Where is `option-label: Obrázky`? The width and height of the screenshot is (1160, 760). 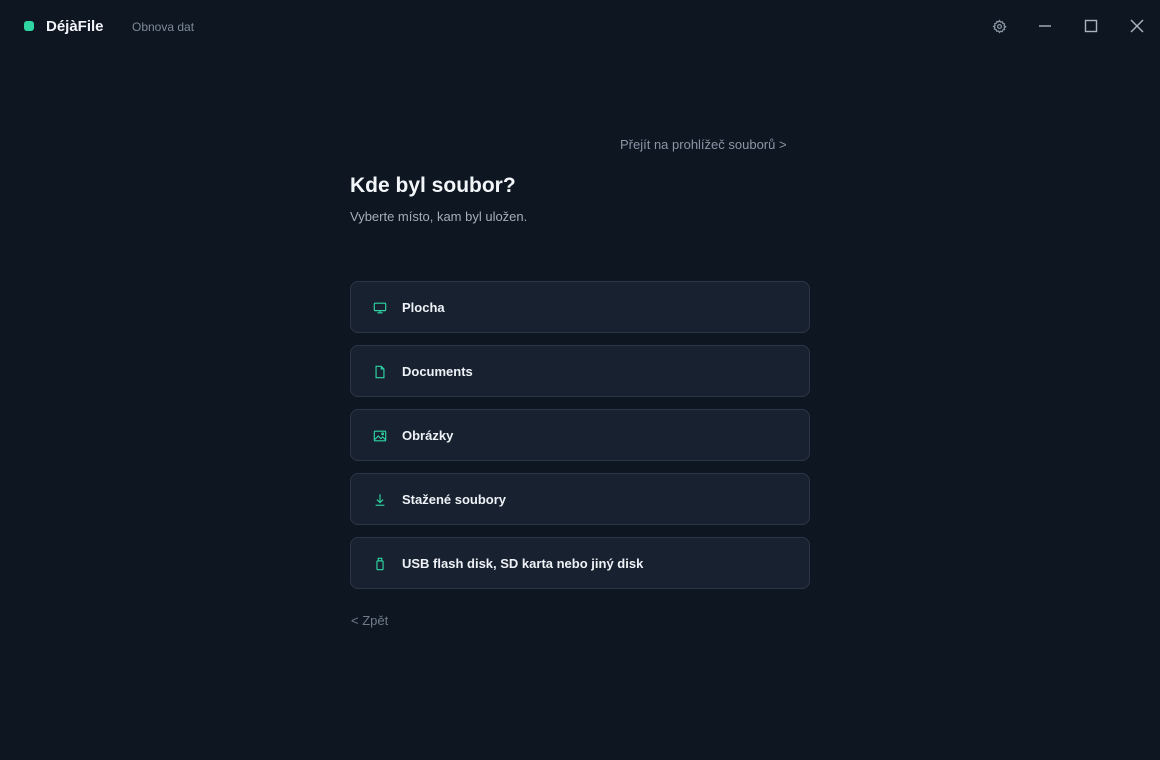 option-label: Obrázky is located at coordinates (428, 435).